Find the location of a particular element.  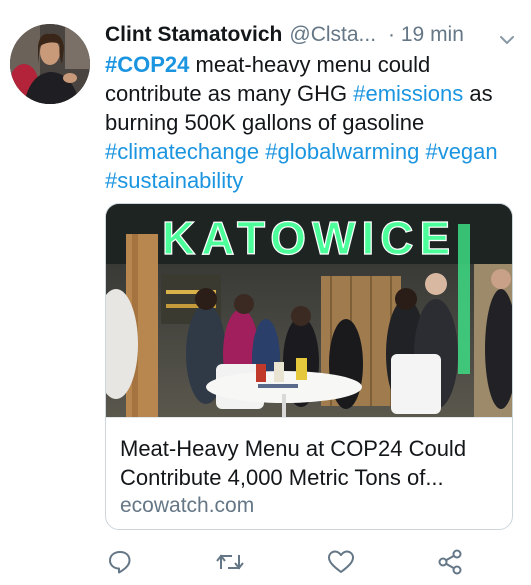

hashtag-link: #emissions is located at coordinates (408, 93).